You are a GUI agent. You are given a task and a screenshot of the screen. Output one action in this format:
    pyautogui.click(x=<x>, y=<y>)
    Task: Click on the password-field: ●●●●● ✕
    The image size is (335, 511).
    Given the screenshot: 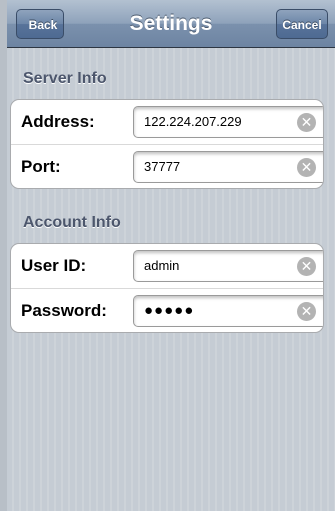 What is the action you would take?
    pyautogui.click(x=228, y=311)
    